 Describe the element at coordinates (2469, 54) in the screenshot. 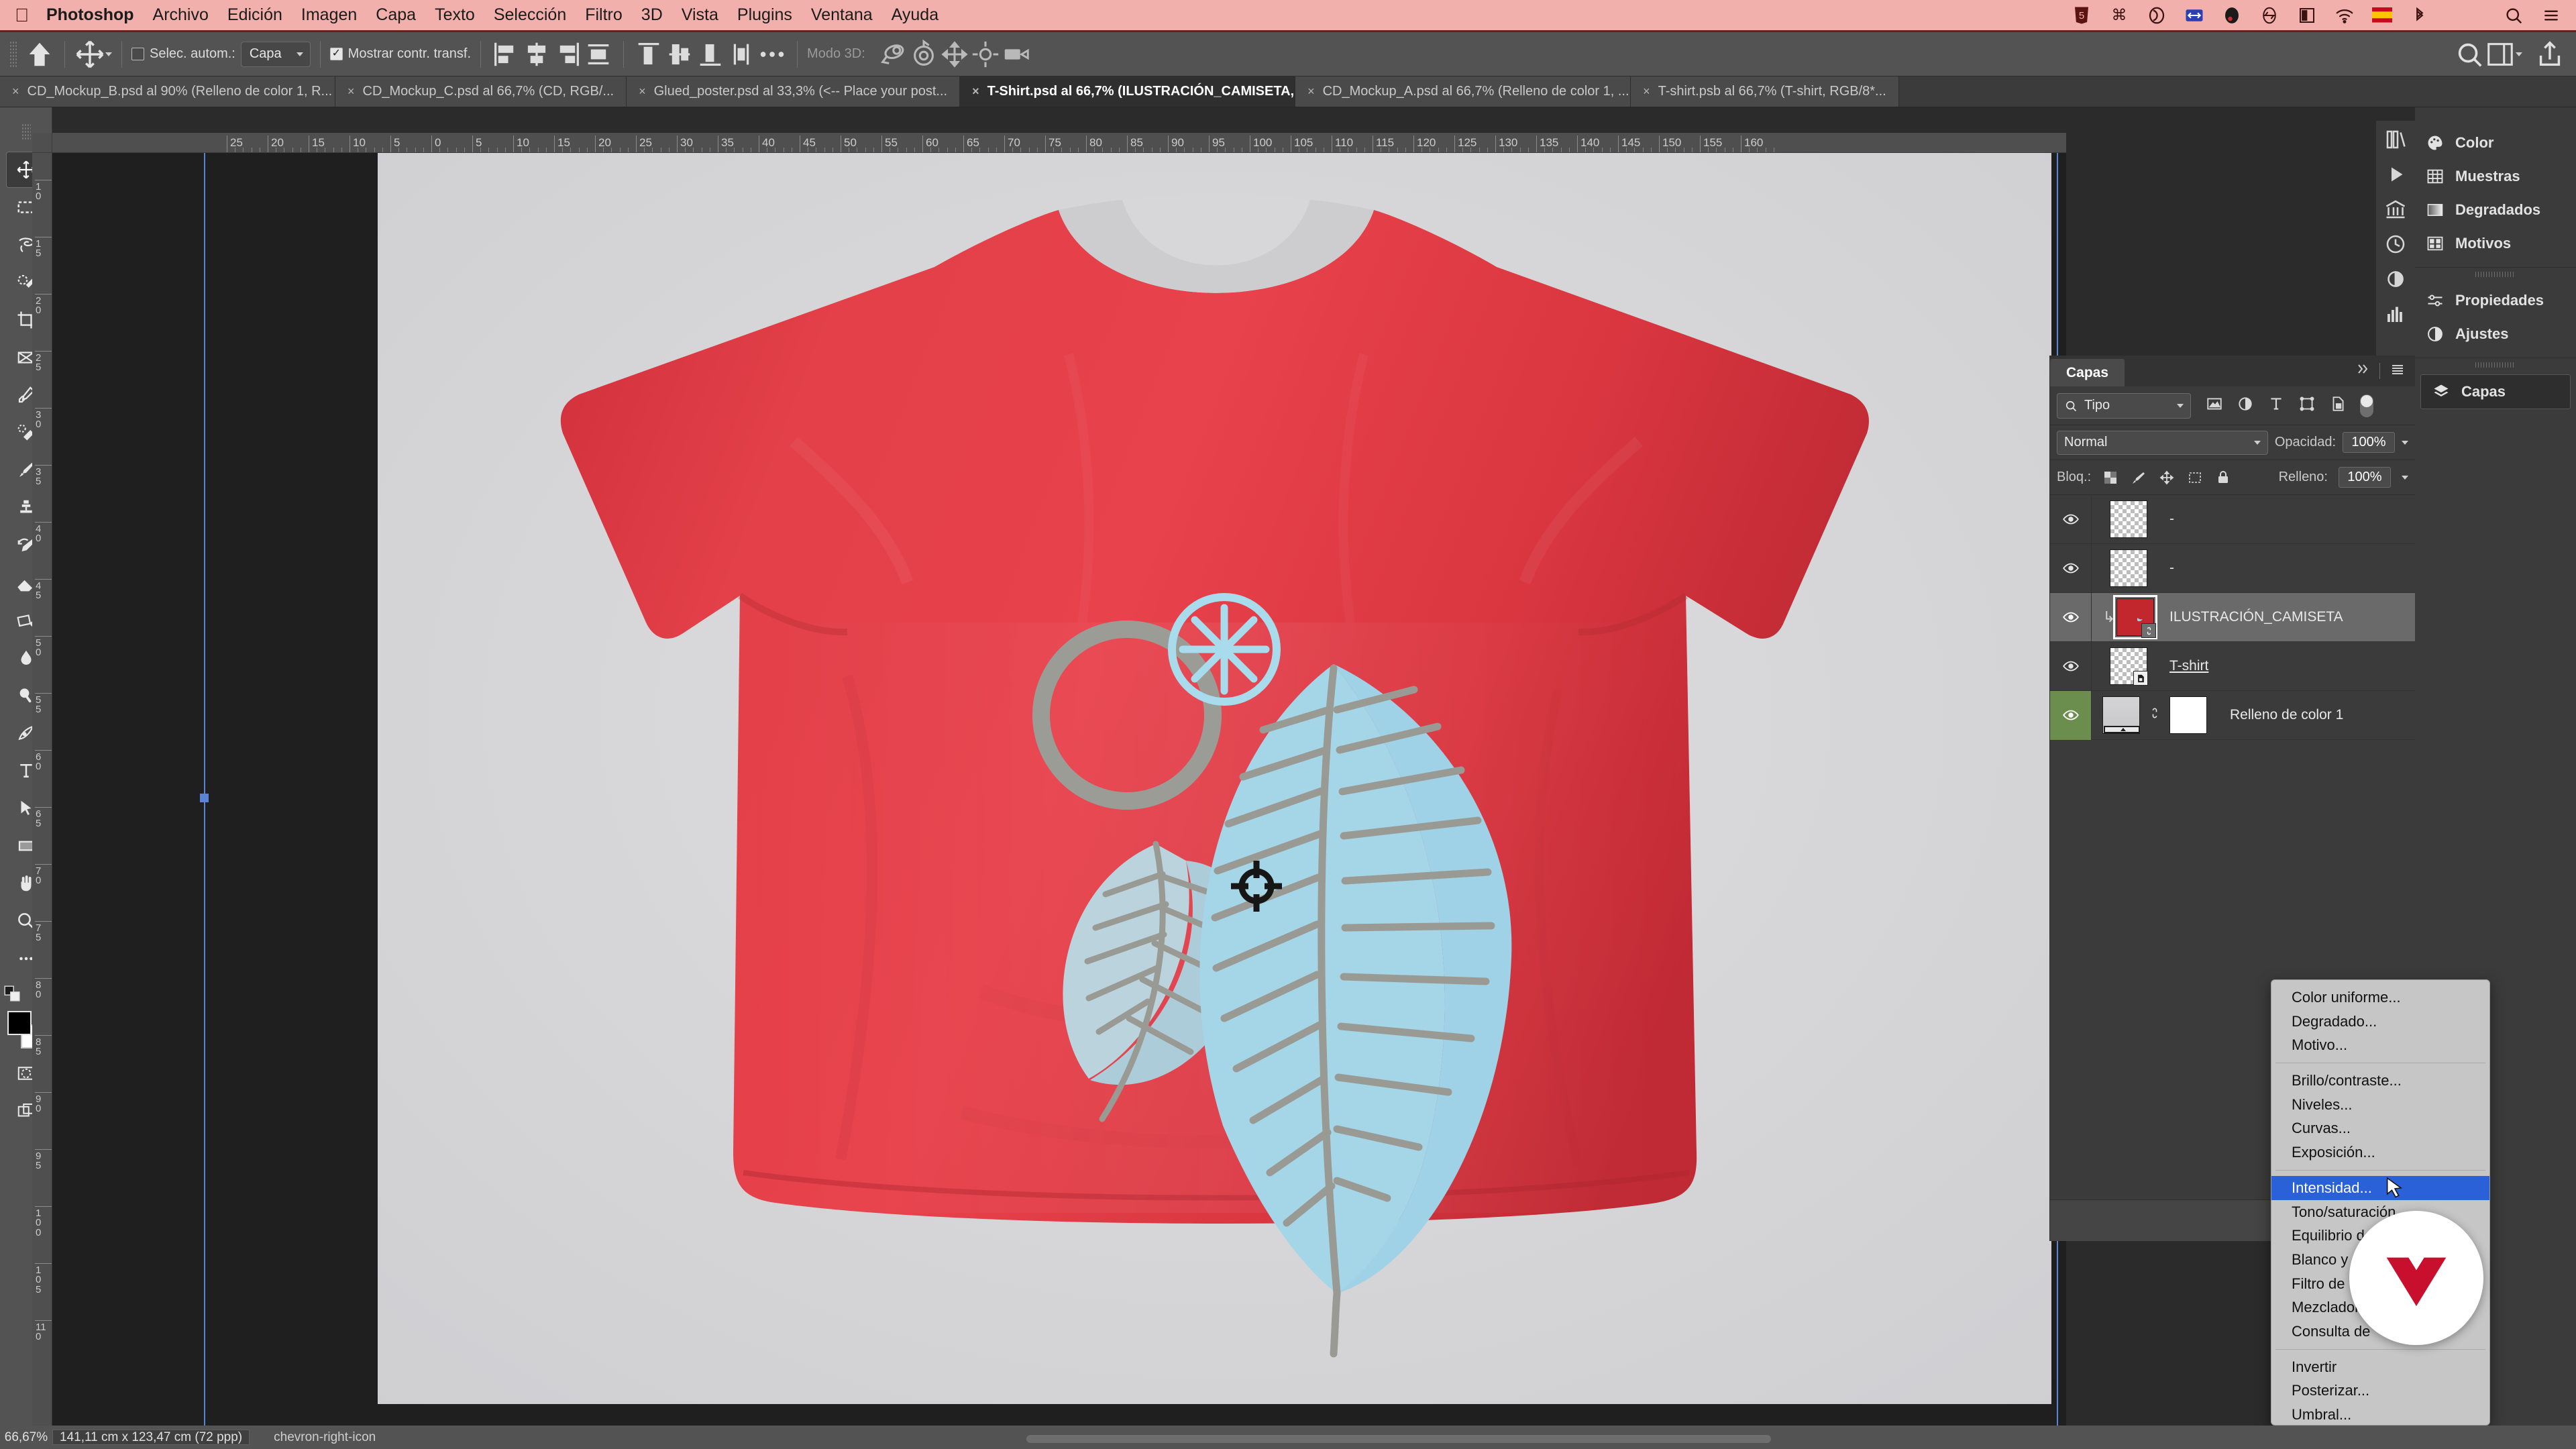

I see `search-icon` at that location.